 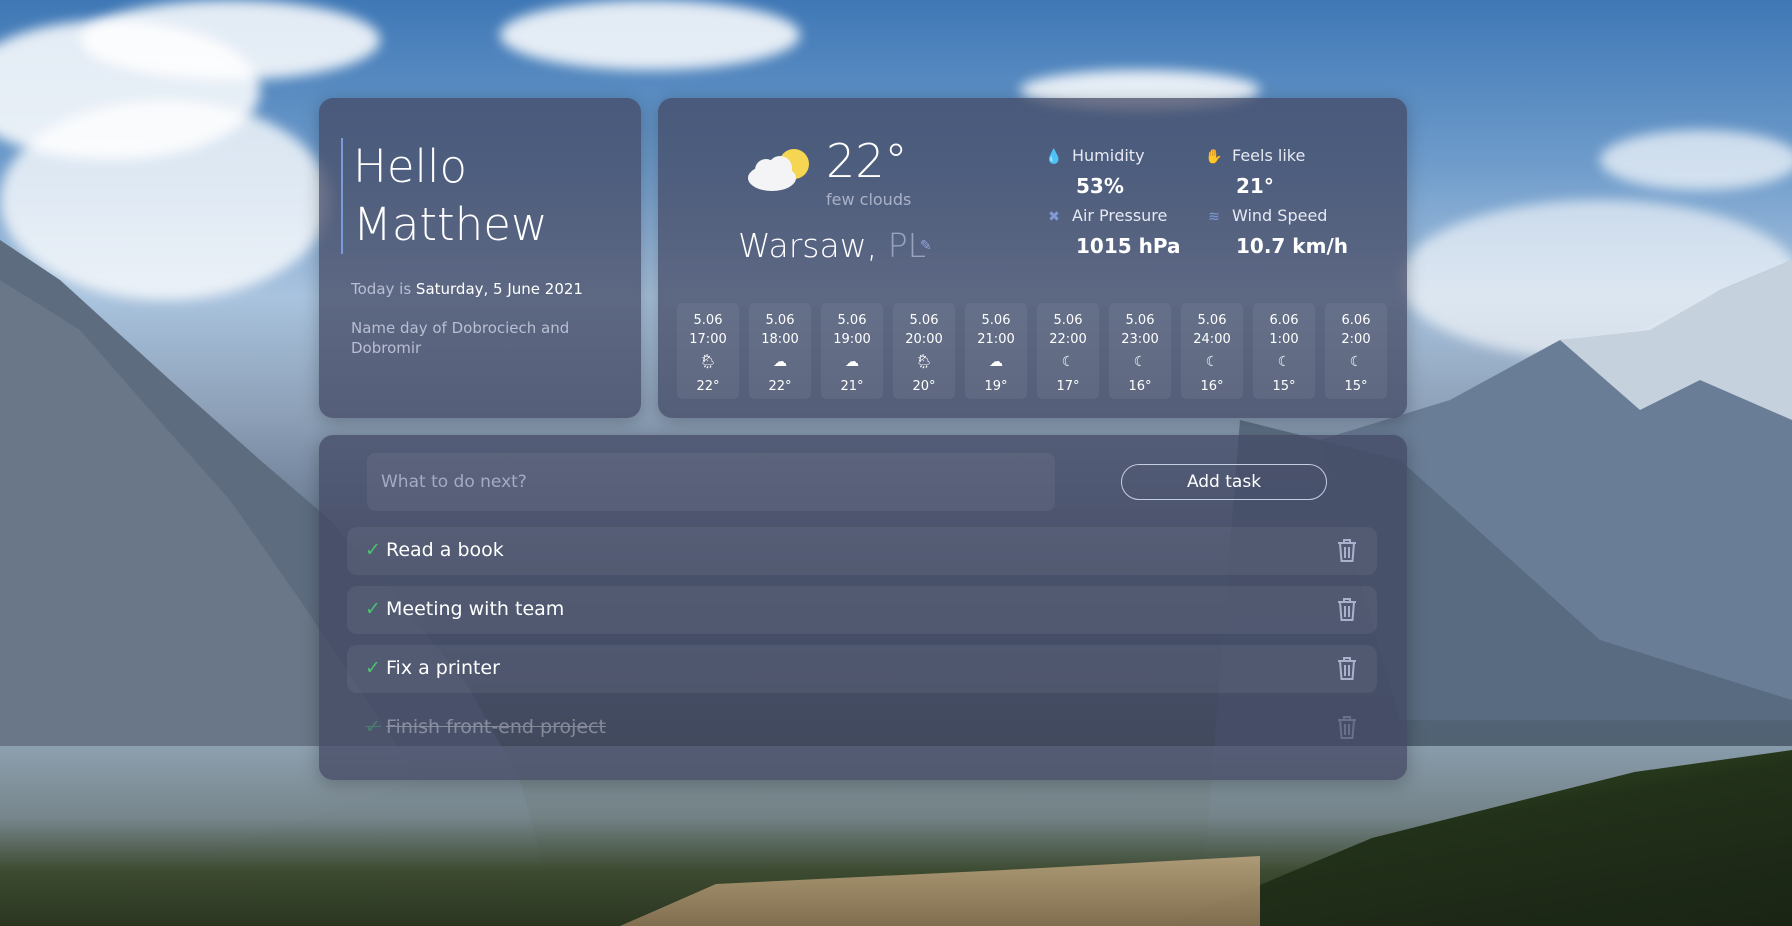 What do you see at coordinates (780, 351) in the screenshot?
I see `forecast-item: 5.06 18:00 ☁ 22°` at bounding box center [780, 351].